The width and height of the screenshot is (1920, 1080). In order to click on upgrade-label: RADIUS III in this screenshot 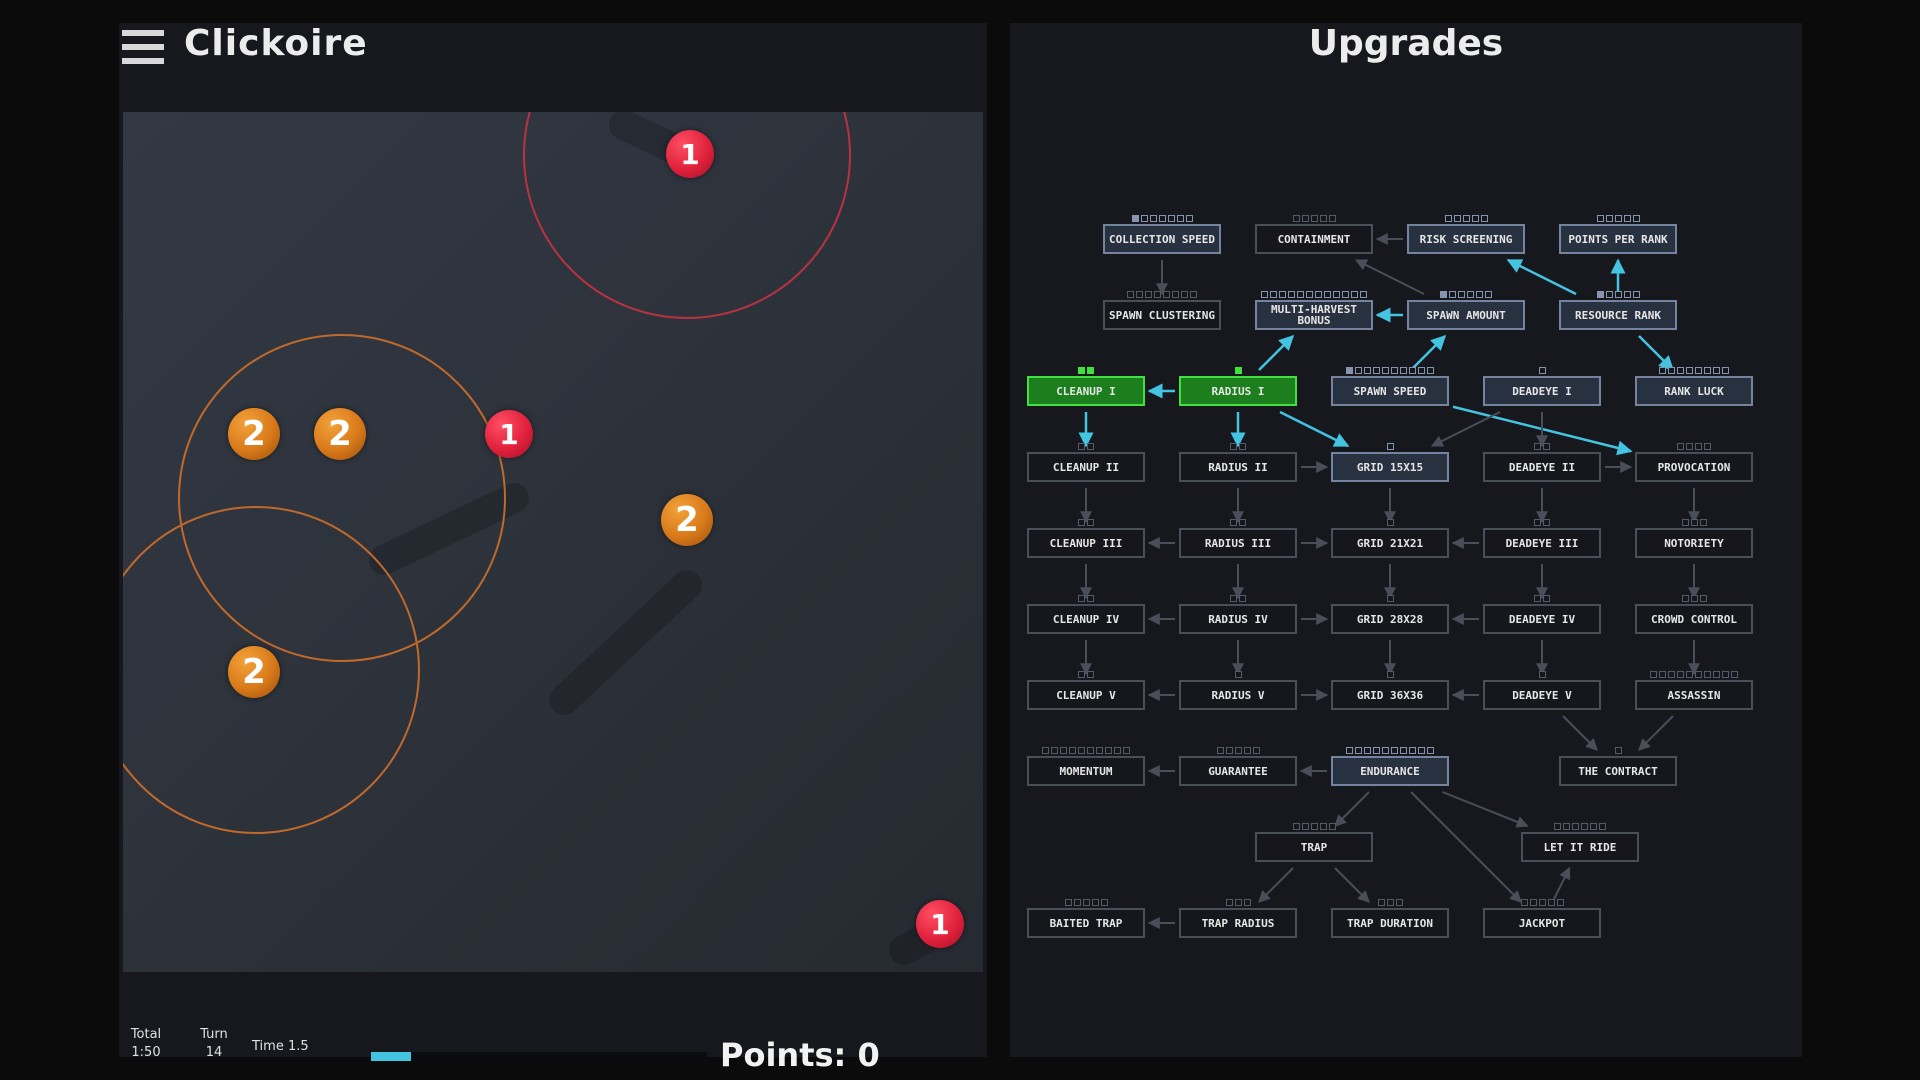, I will do `click(1238, 543)`.